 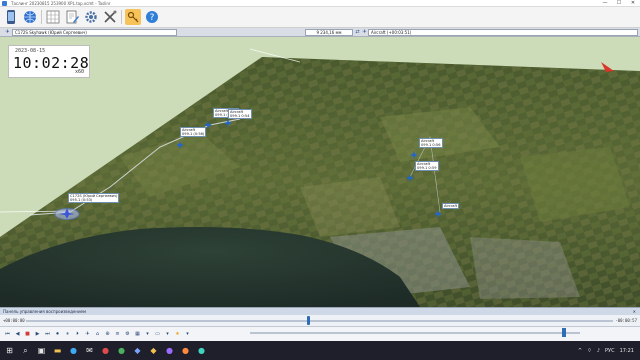 What do you see at coordinates (72, 17) in the screenshot?
I see `document-edit-icon` at bounding box center [72, 17].